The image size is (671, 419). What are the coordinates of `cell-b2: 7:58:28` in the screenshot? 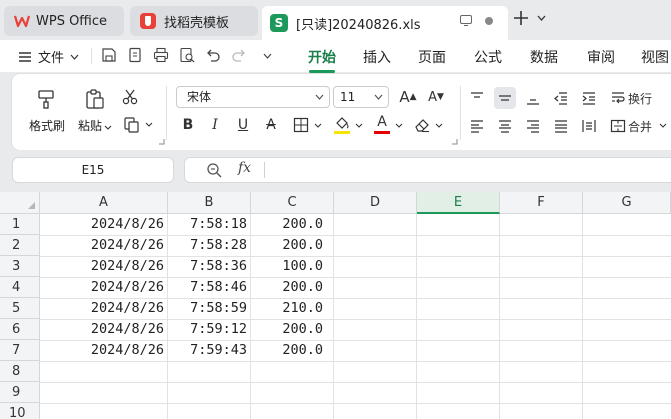 It's located at (209, 245).